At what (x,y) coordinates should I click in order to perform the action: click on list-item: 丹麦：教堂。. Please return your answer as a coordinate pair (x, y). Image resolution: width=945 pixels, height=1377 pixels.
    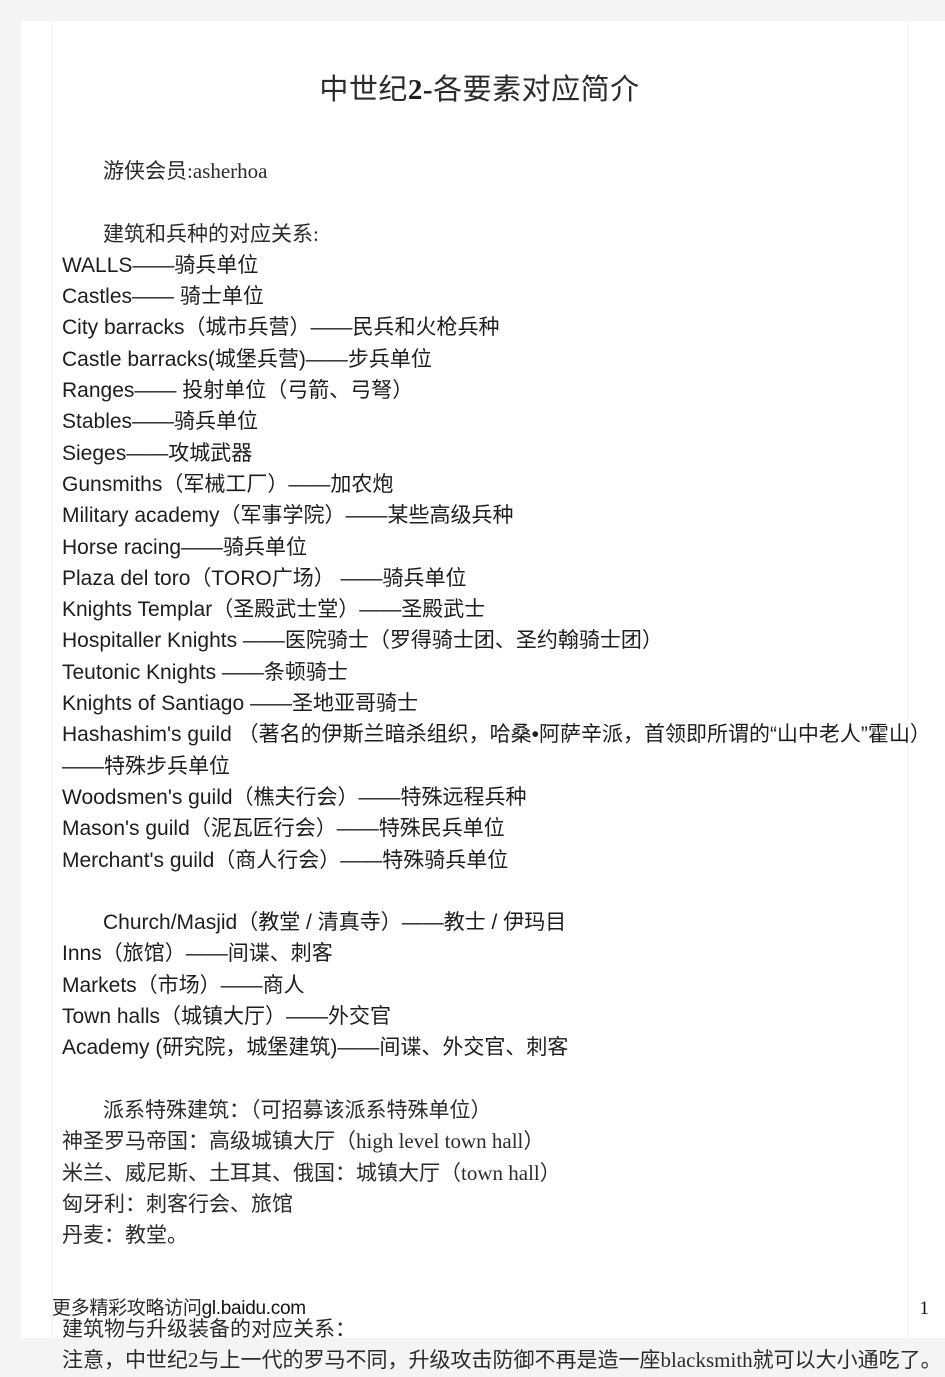
    Looking at the image, I should click on (503, 1235).